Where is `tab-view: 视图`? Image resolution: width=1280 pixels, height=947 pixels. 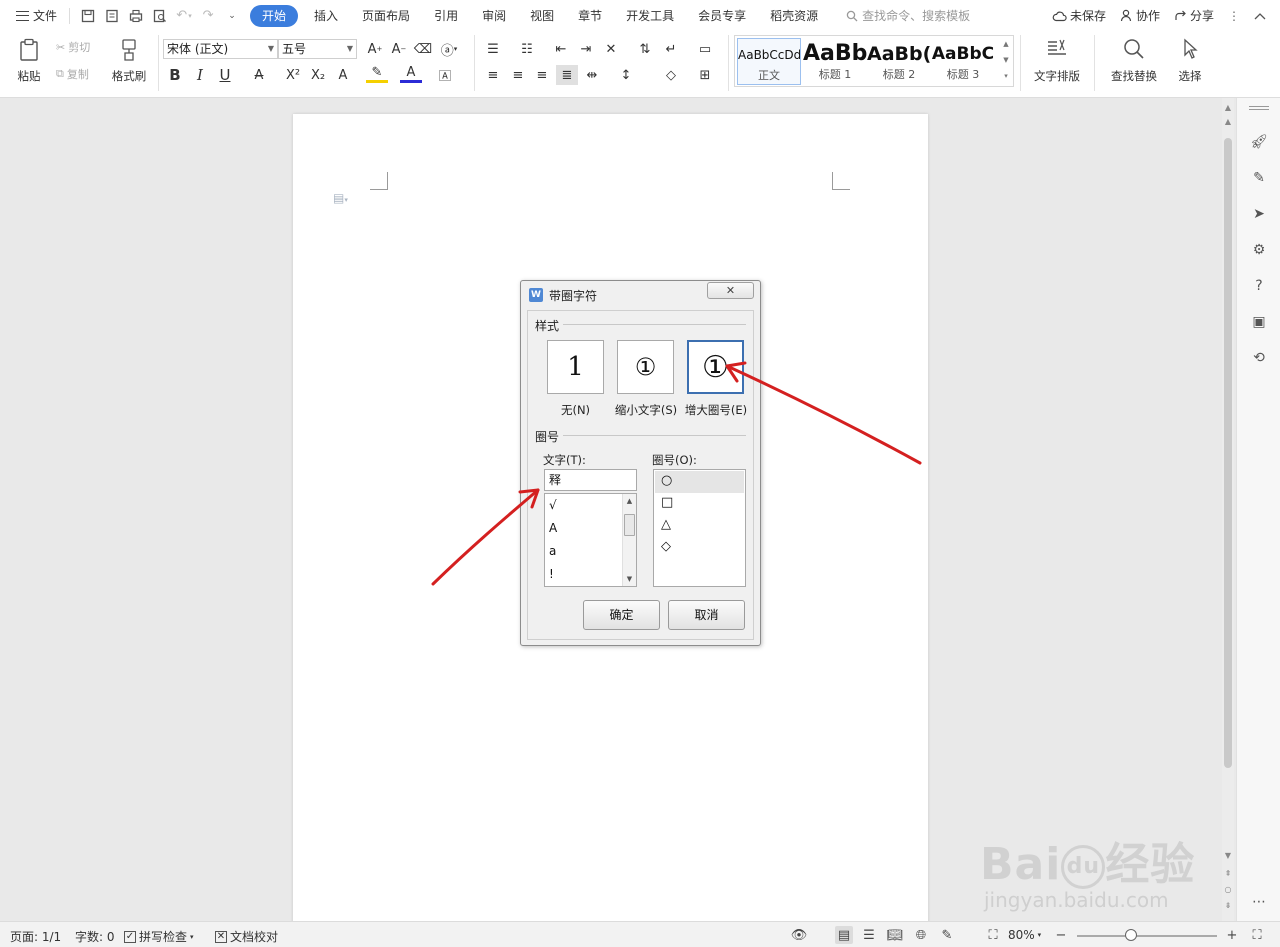
tab-view: 视图 is located at coordinates (542, 16).